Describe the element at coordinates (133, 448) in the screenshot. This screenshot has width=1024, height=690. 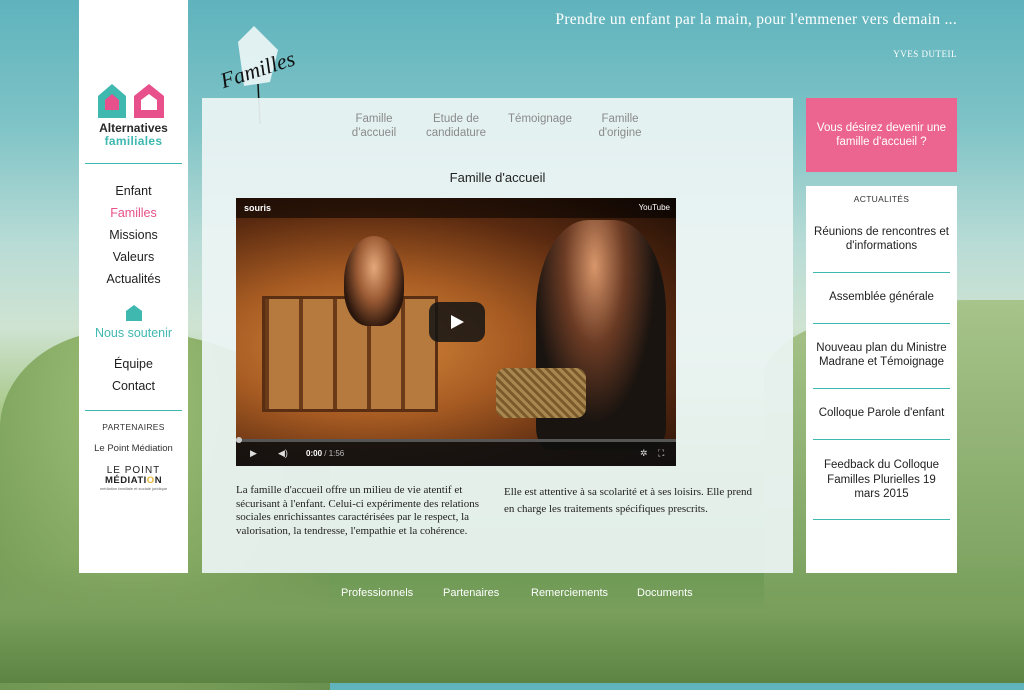
I see `partner-link: Le Point Médiation` at that location.